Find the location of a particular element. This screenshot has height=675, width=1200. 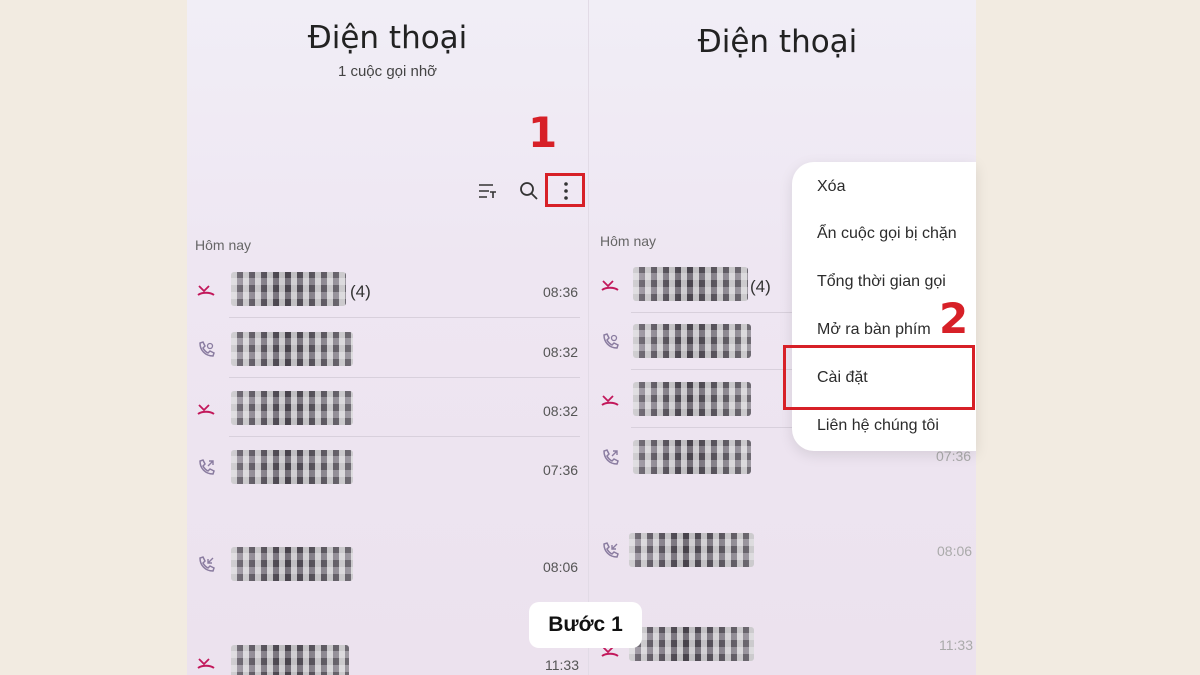

menu-item-contact-us: Liên hệ chúng tôi is located at coordinates (878, 426).